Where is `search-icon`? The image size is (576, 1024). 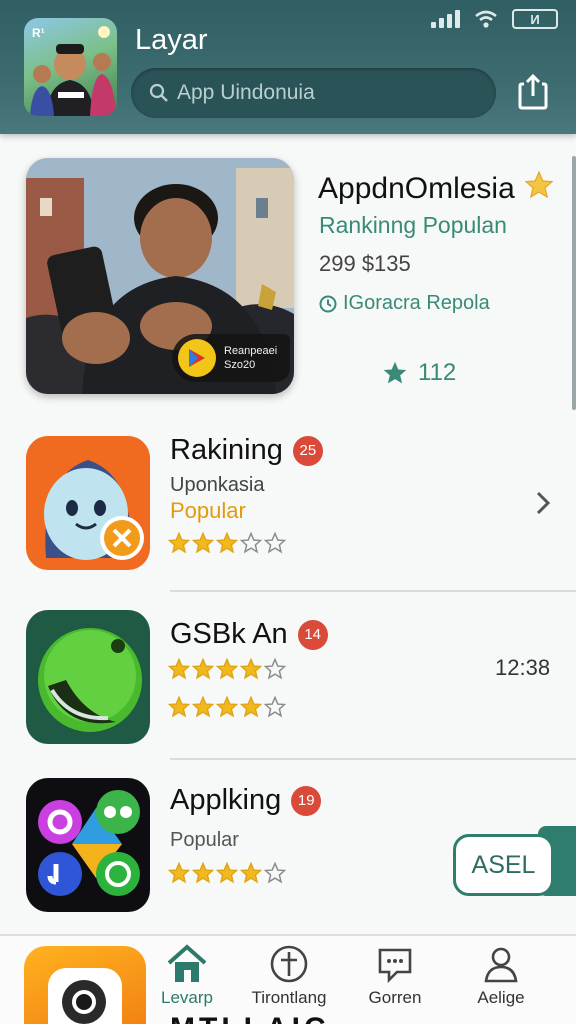
search-icon is located at coordinates (158, 92).